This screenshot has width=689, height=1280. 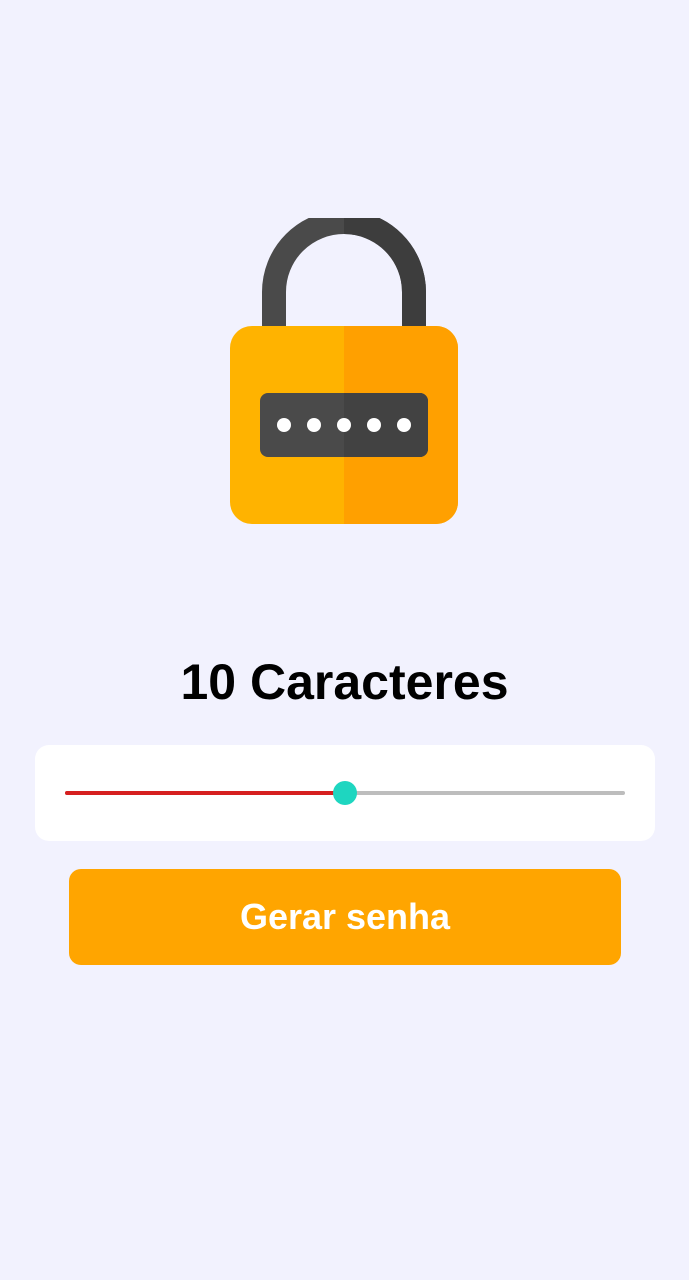 What do you see at coordinates (384, 270) in the screenshot?
I see `padlock-shackle-shade` at bounding box center [384, 270].